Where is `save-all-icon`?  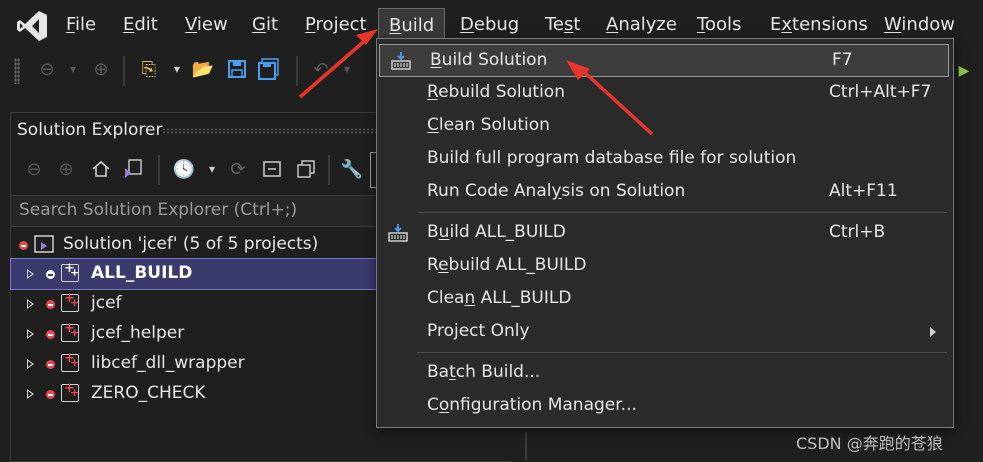 save-all-icon is located at coordinates (269, 69).